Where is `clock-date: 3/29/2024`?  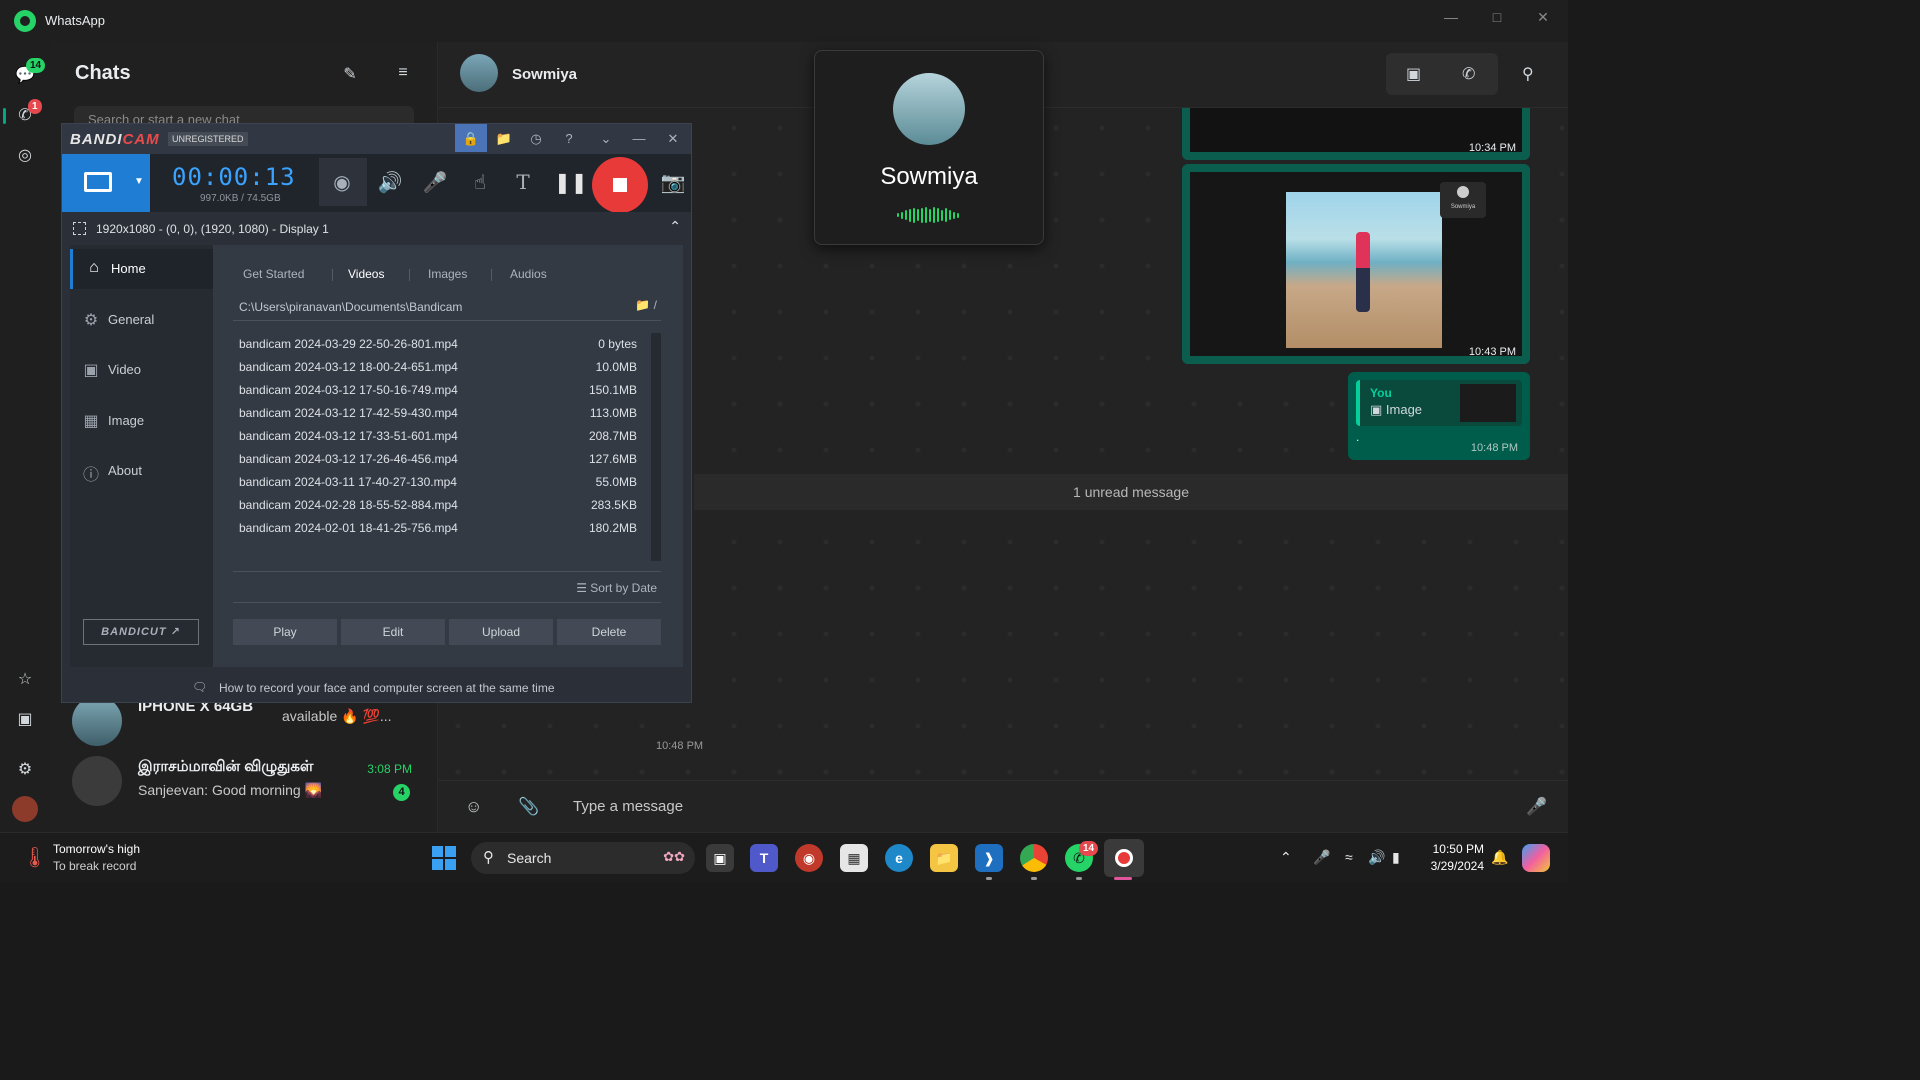
clock-date: 3/29/2024 is located at coordinates (1452, 866).